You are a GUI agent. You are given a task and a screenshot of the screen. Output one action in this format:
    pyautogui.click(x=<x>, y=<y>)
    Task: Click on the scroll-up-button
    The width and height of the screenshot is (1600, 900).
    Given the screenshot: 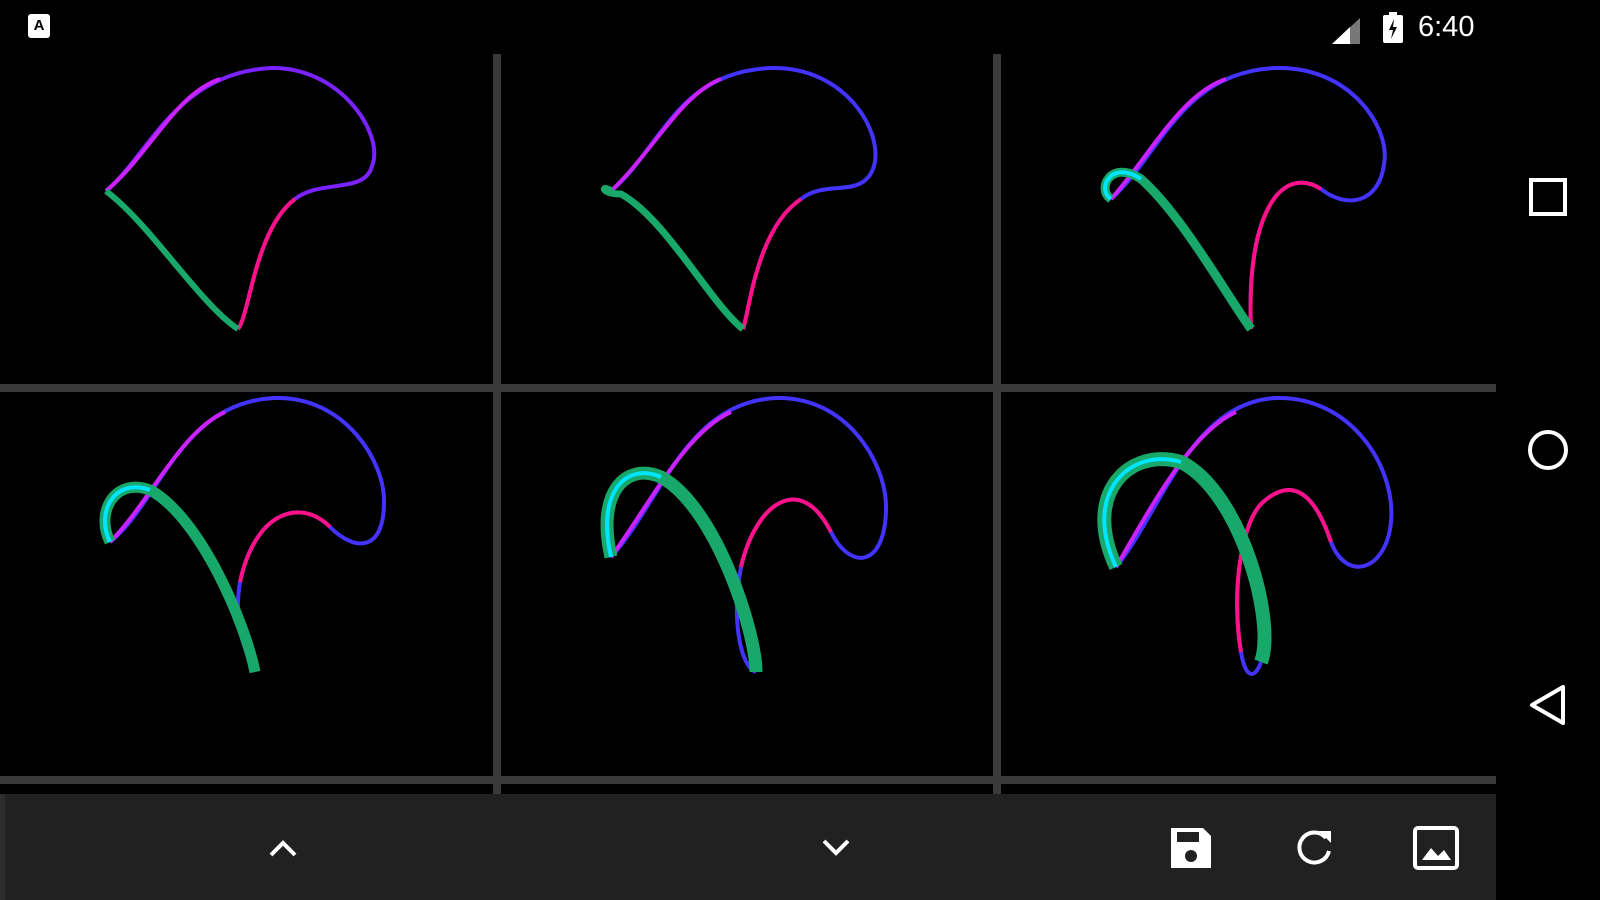 What is the action you would take?
    pyautogui.click(x=283, y=848)
    